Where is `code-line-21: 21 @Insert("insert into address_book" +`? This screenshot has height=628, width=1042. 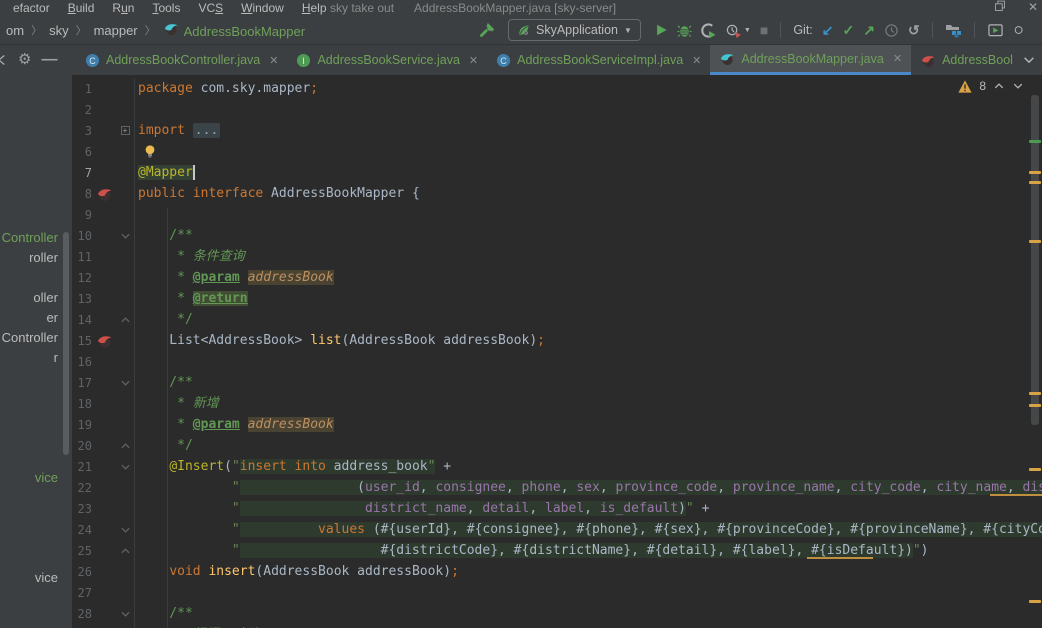
code-line-21: 21 @Insert("insert into address_book" + is located at coordinates (557, 466).